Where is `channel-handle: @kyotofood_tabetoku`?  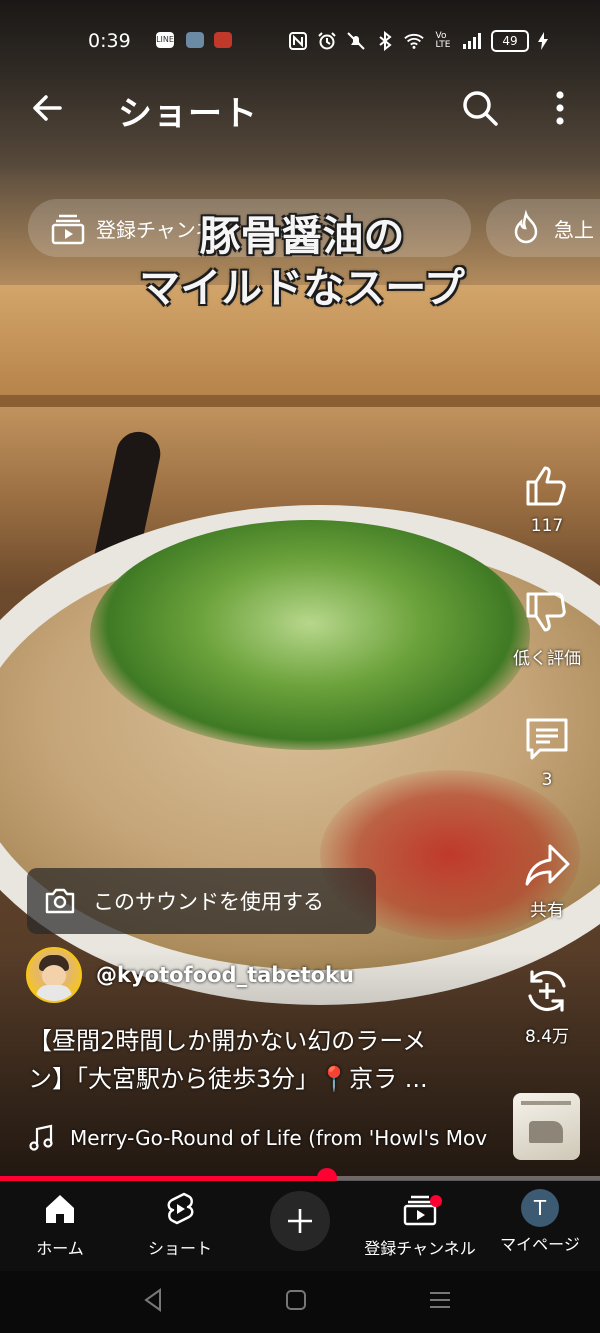 channel-handle: @kyotofood_tabetoku is located at coordinates (225, 975).